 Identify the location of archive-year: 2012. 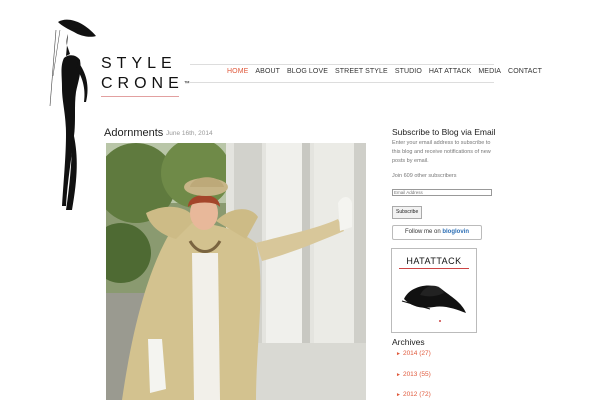
(410, 394).